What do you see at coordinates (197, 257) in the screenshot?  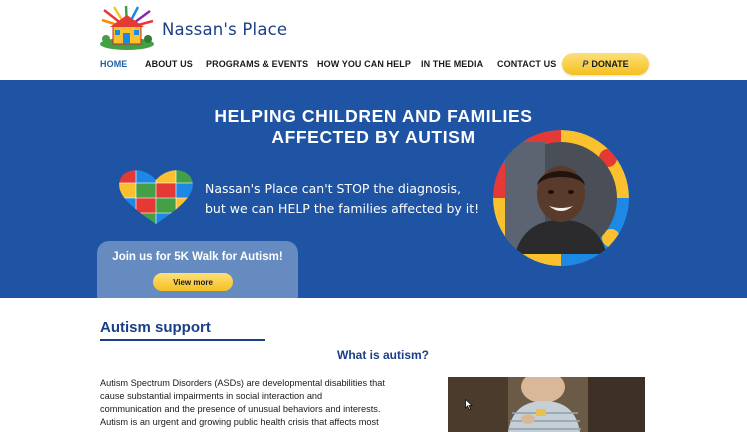 I see `walk-promo-text: Join us for 5K Walk for Autism!` at bounding box center [197, 257].